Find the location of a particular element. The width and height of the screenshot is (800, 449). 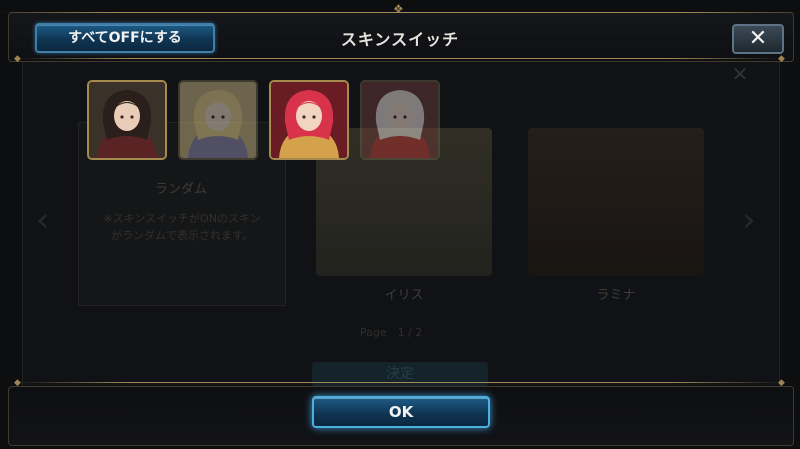

character-portrait-red-hair is located at coordinates (309, 120).